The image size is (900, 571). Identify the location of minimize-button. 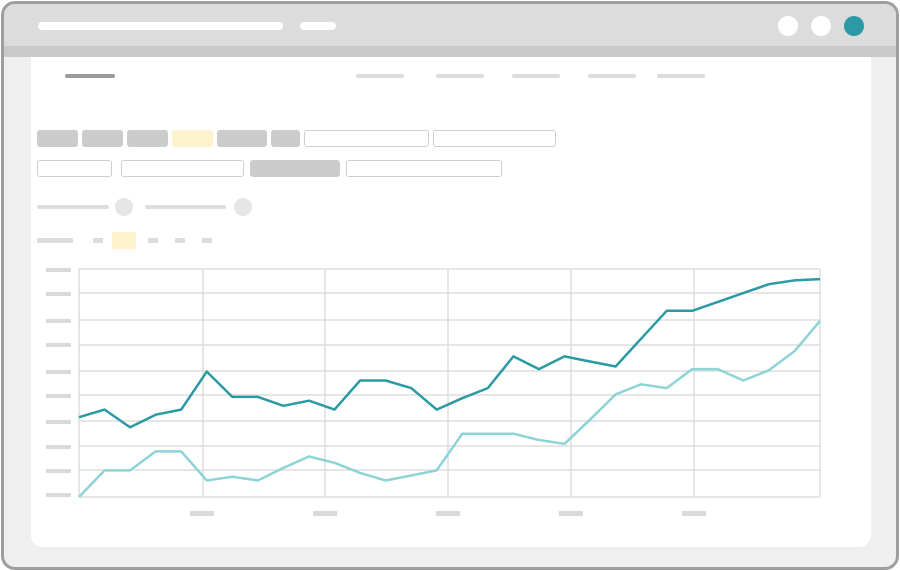
(788, 26).